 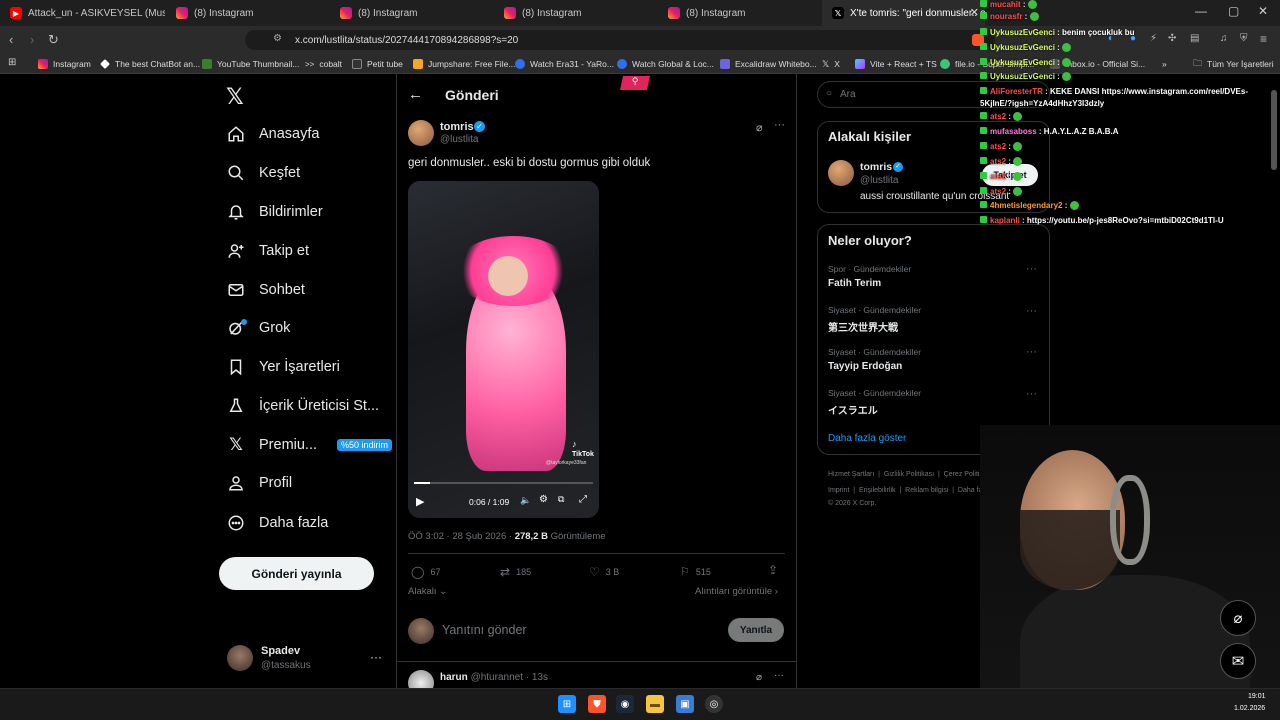 I want to click on reply-author-name: harun, so click(x=454, y=677).